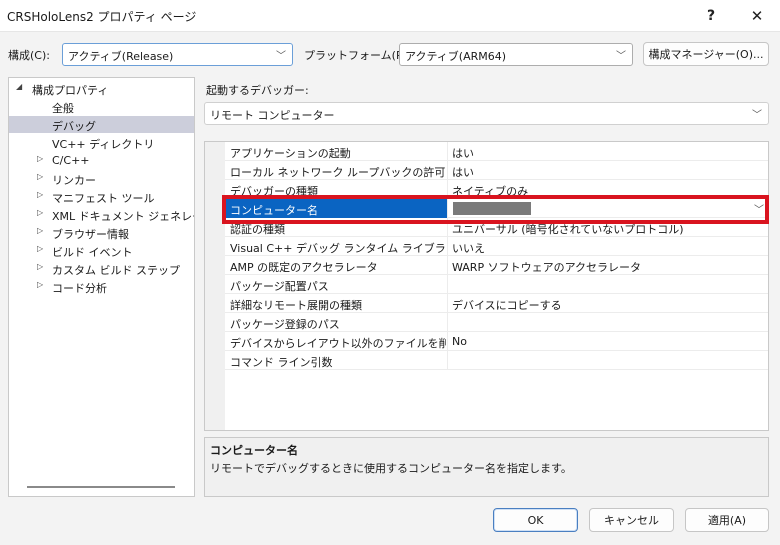  Describe the element at coordinates (516, 54) in the screenshot. I see `platform-select: アクティブ(ARM64) ﹀` at that location.